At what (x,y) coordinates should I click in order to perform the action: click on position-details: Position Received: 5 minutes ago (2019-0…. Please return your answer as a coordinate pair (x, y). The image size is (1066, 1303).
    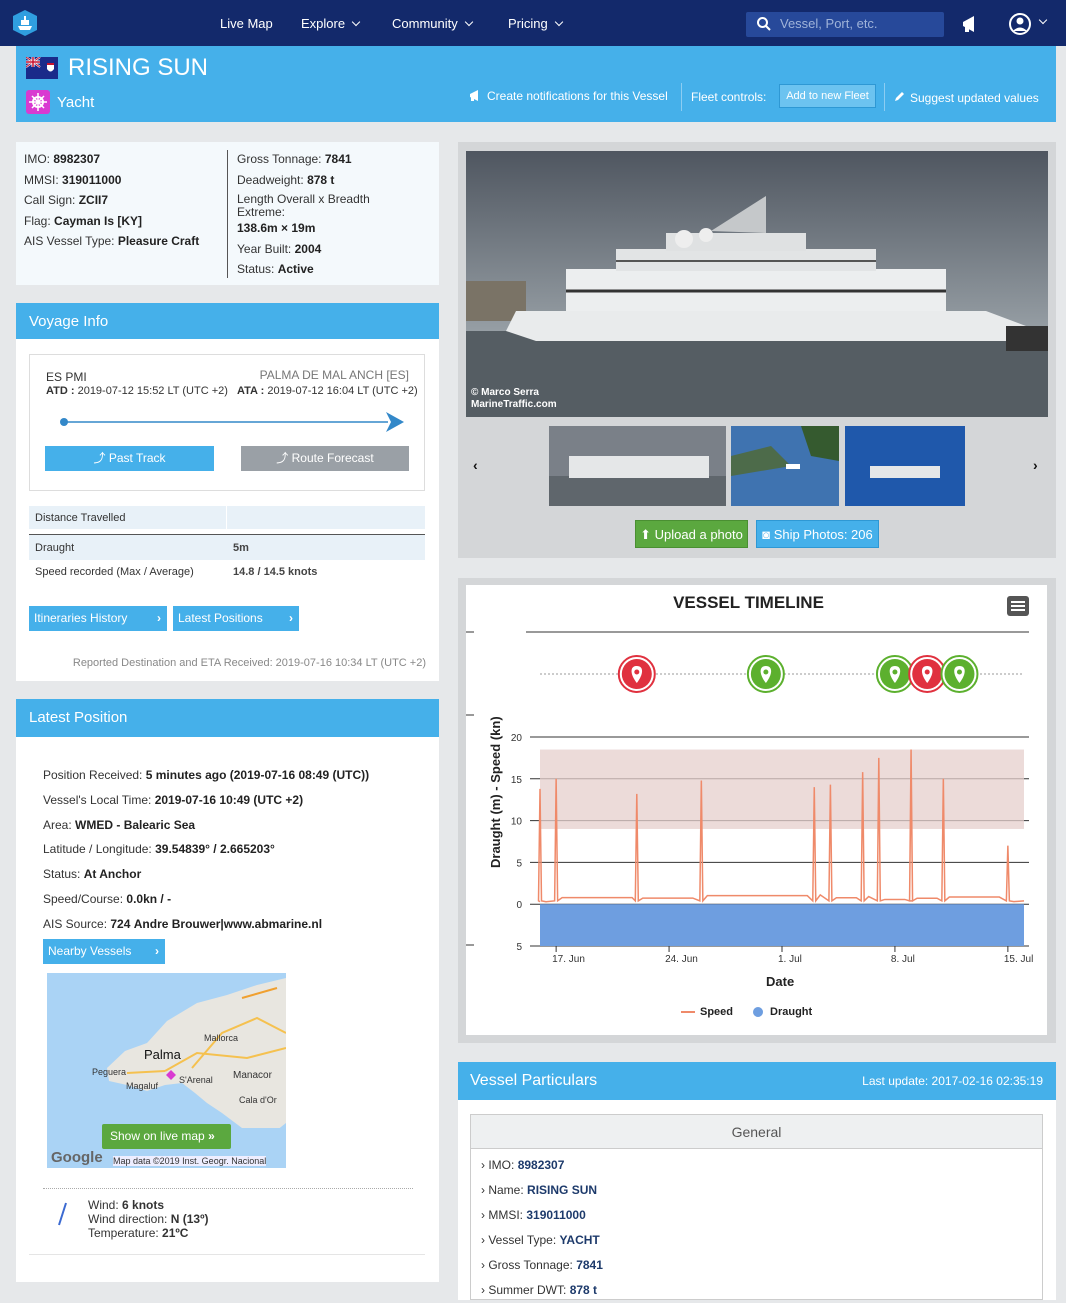
    Looking at the image, I should click on (206, 850).